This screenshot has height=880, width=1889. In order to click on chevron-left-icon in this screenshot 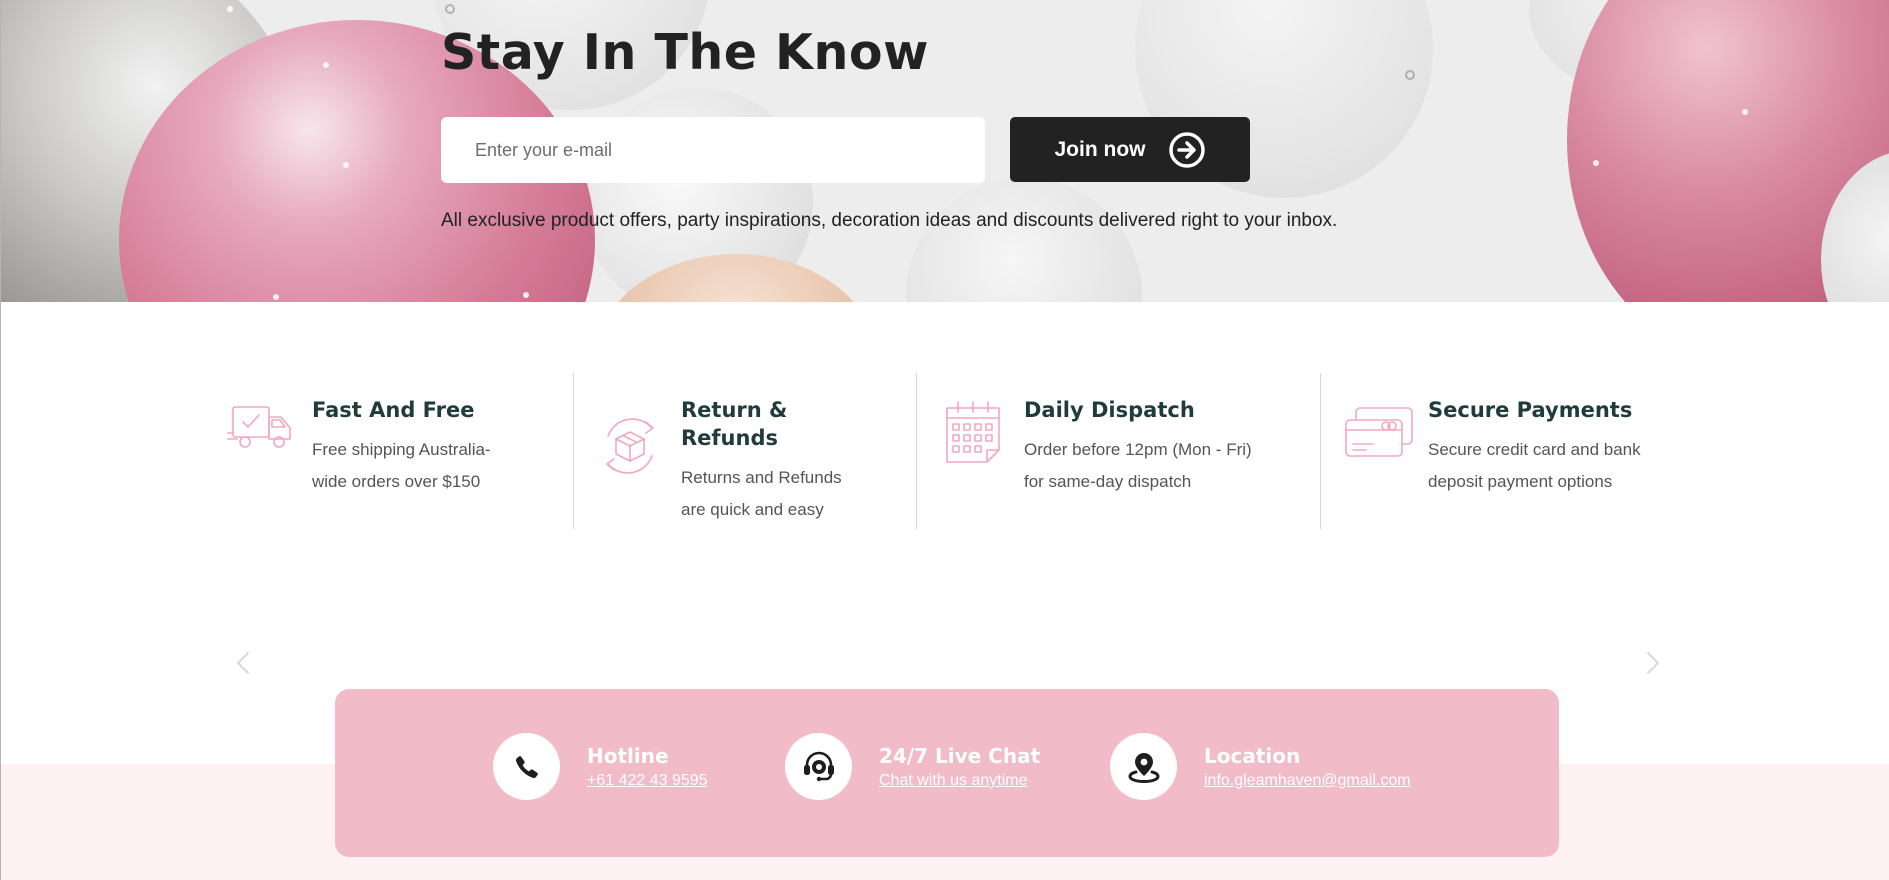, I will do `click(243, 663)`.